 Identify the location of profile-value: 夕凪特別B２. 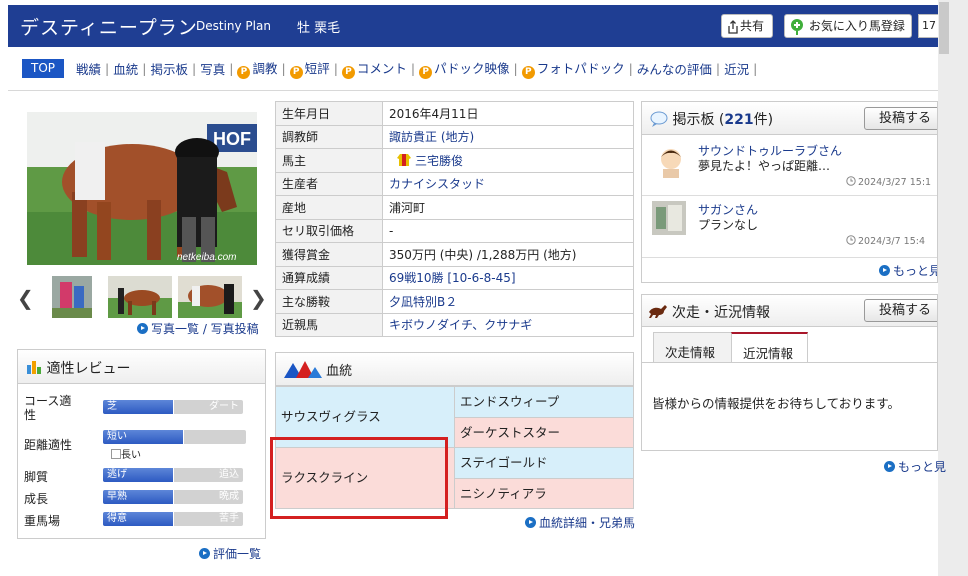
(508, 301).